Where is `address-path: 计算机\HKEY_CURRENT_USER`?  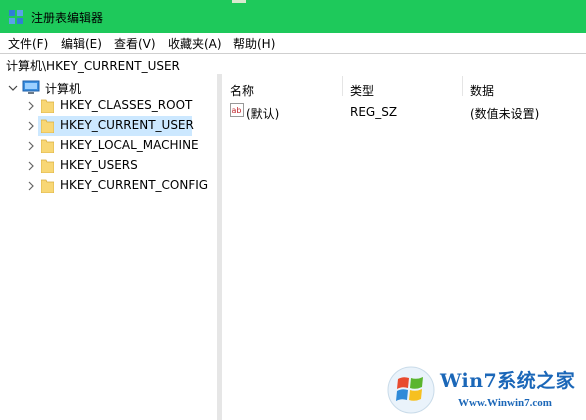
address-path: 计算机\HKEY_CURRENT_USER is located at coordinates (93, 65).